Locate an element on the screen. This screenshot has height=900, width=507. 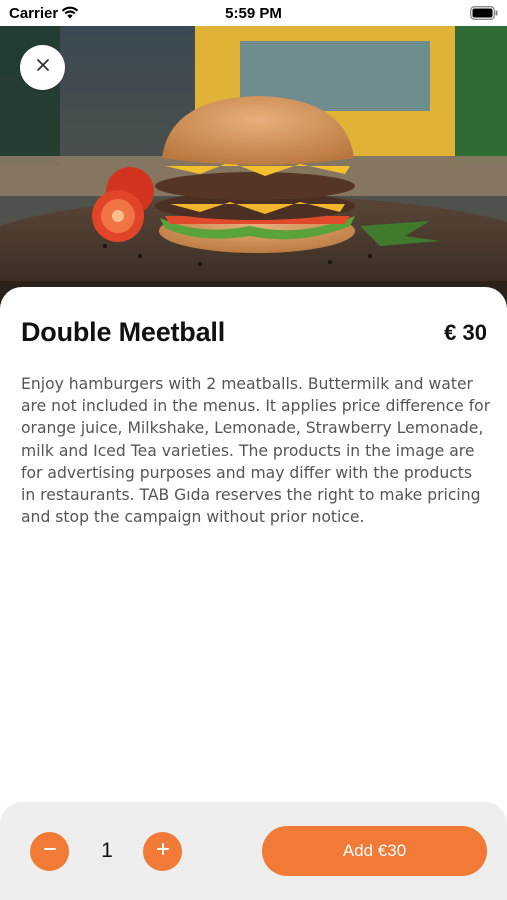
close-button is located at coordinates (42, 67).